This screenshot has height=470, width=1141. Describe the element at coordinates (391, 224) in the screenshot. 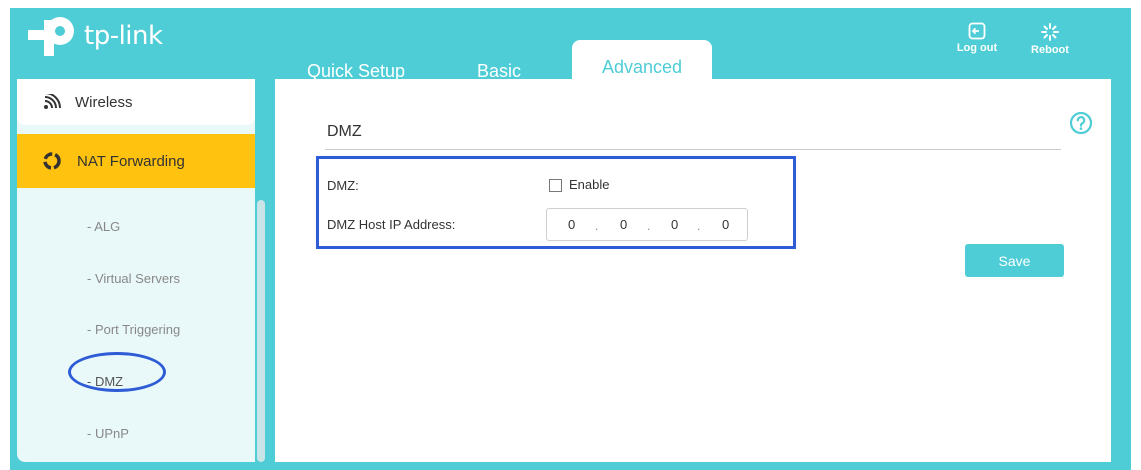

I see `dmz-host-ip-label: DMZ Host IP Address:` at that location.